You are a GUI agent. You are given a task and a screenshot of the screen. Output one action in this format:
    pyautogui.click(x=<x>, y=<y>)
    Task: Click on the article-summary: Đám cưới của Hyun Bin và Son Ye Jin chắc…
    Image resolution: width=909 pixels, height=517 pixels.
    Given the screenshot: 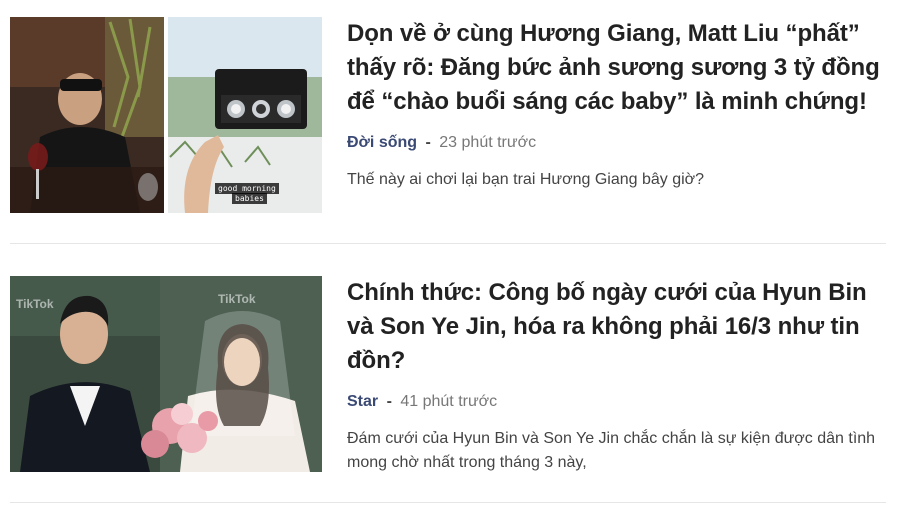 What is the action you would take?
    pyautogui.click(x=611, y=450)
    